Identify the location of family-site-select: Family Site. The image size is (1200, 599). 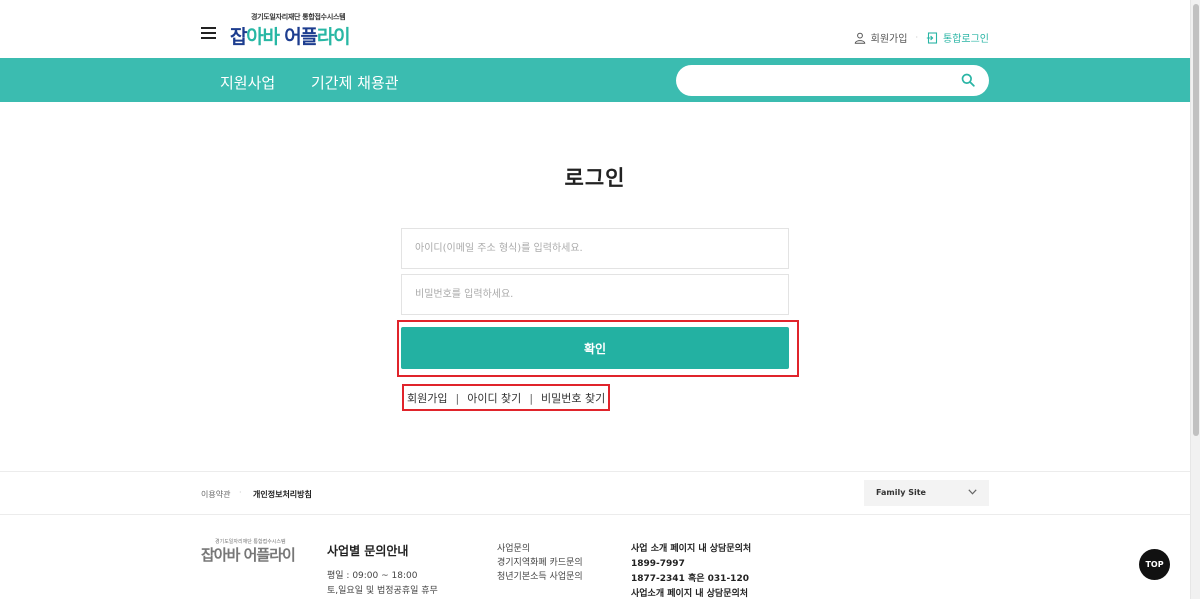
(926, 493).